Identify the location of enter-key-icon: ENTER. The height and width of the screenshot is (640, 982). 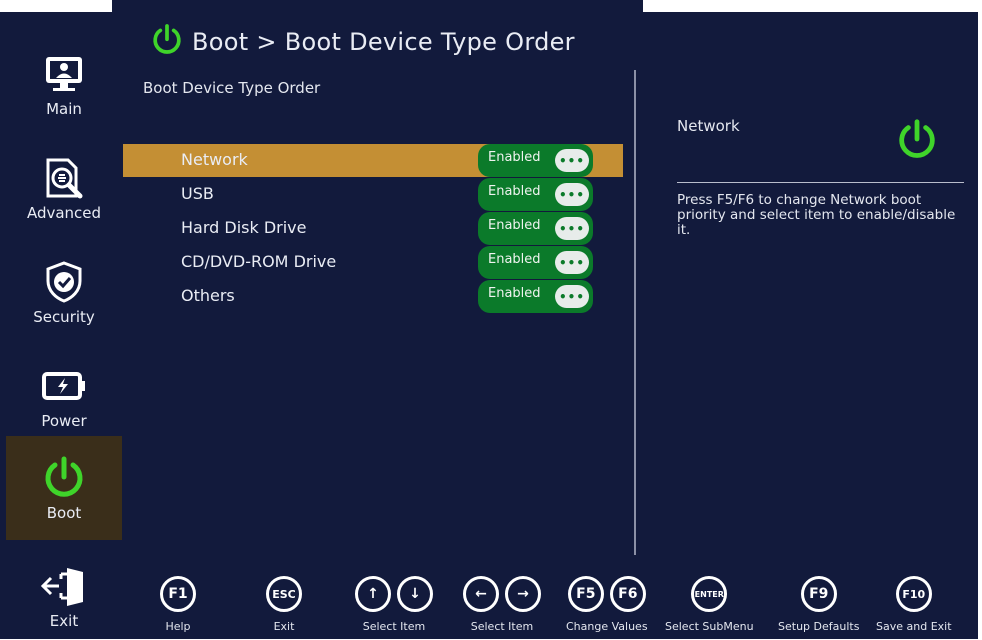
(709, 594).